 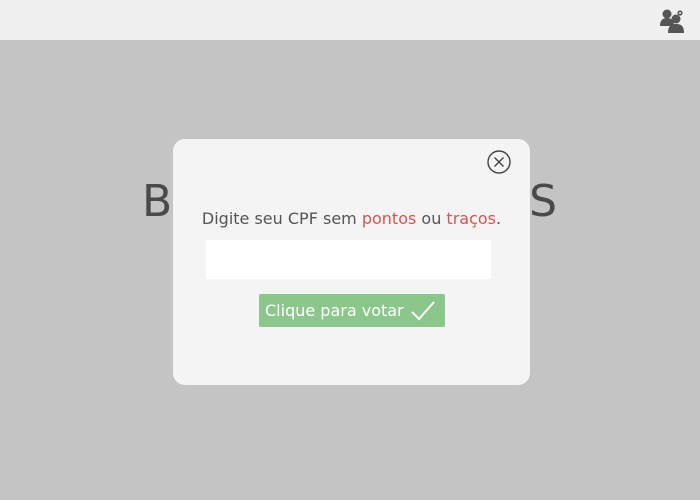 I want to click on check-icon, so click(x=422, y=310).